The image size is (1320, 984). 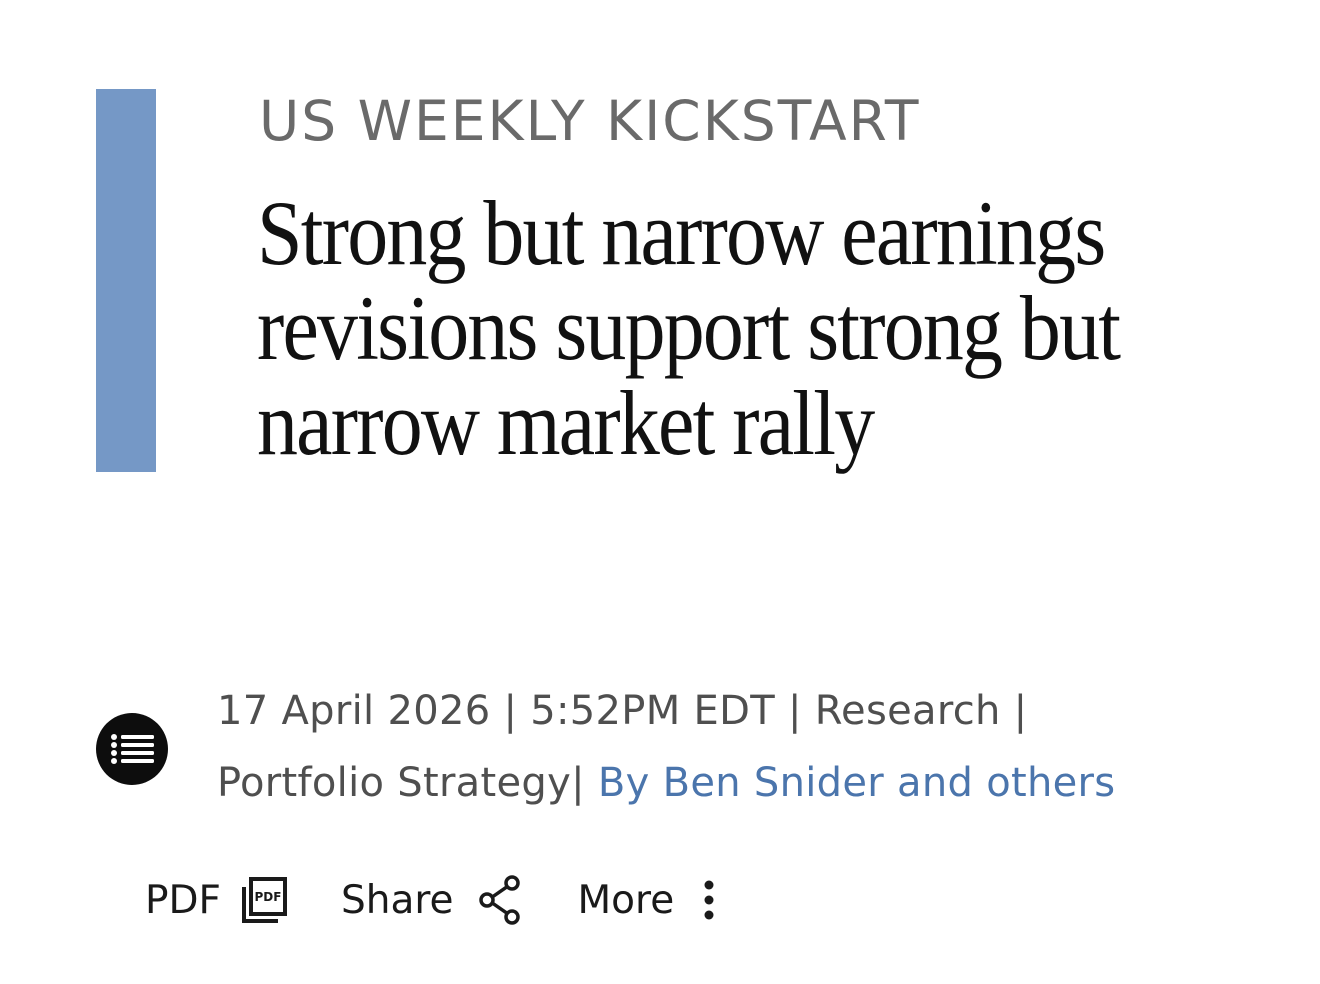 I want to click on pdf-document-icon: PDF, so click(x=264, y=900).